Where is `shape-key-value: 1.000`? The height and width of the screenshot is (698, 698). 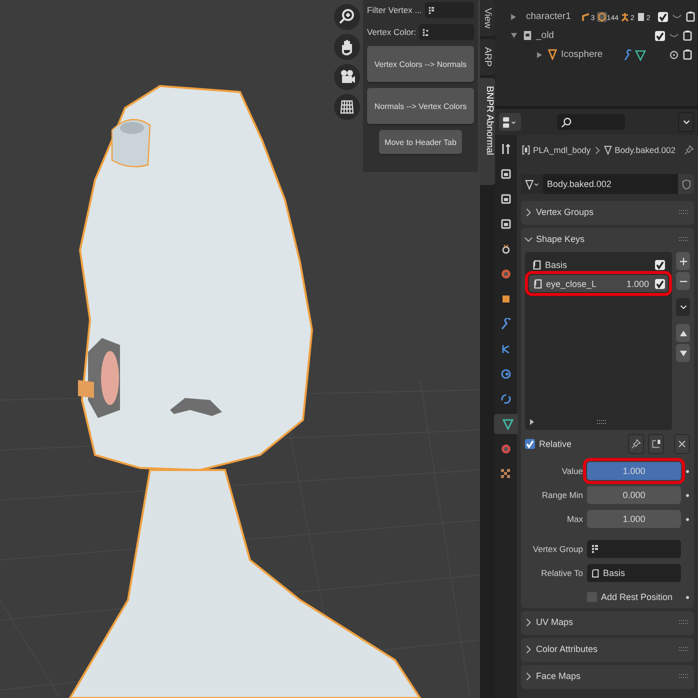
shape-key-value: 1.000 is located at coordinates (637, 283).